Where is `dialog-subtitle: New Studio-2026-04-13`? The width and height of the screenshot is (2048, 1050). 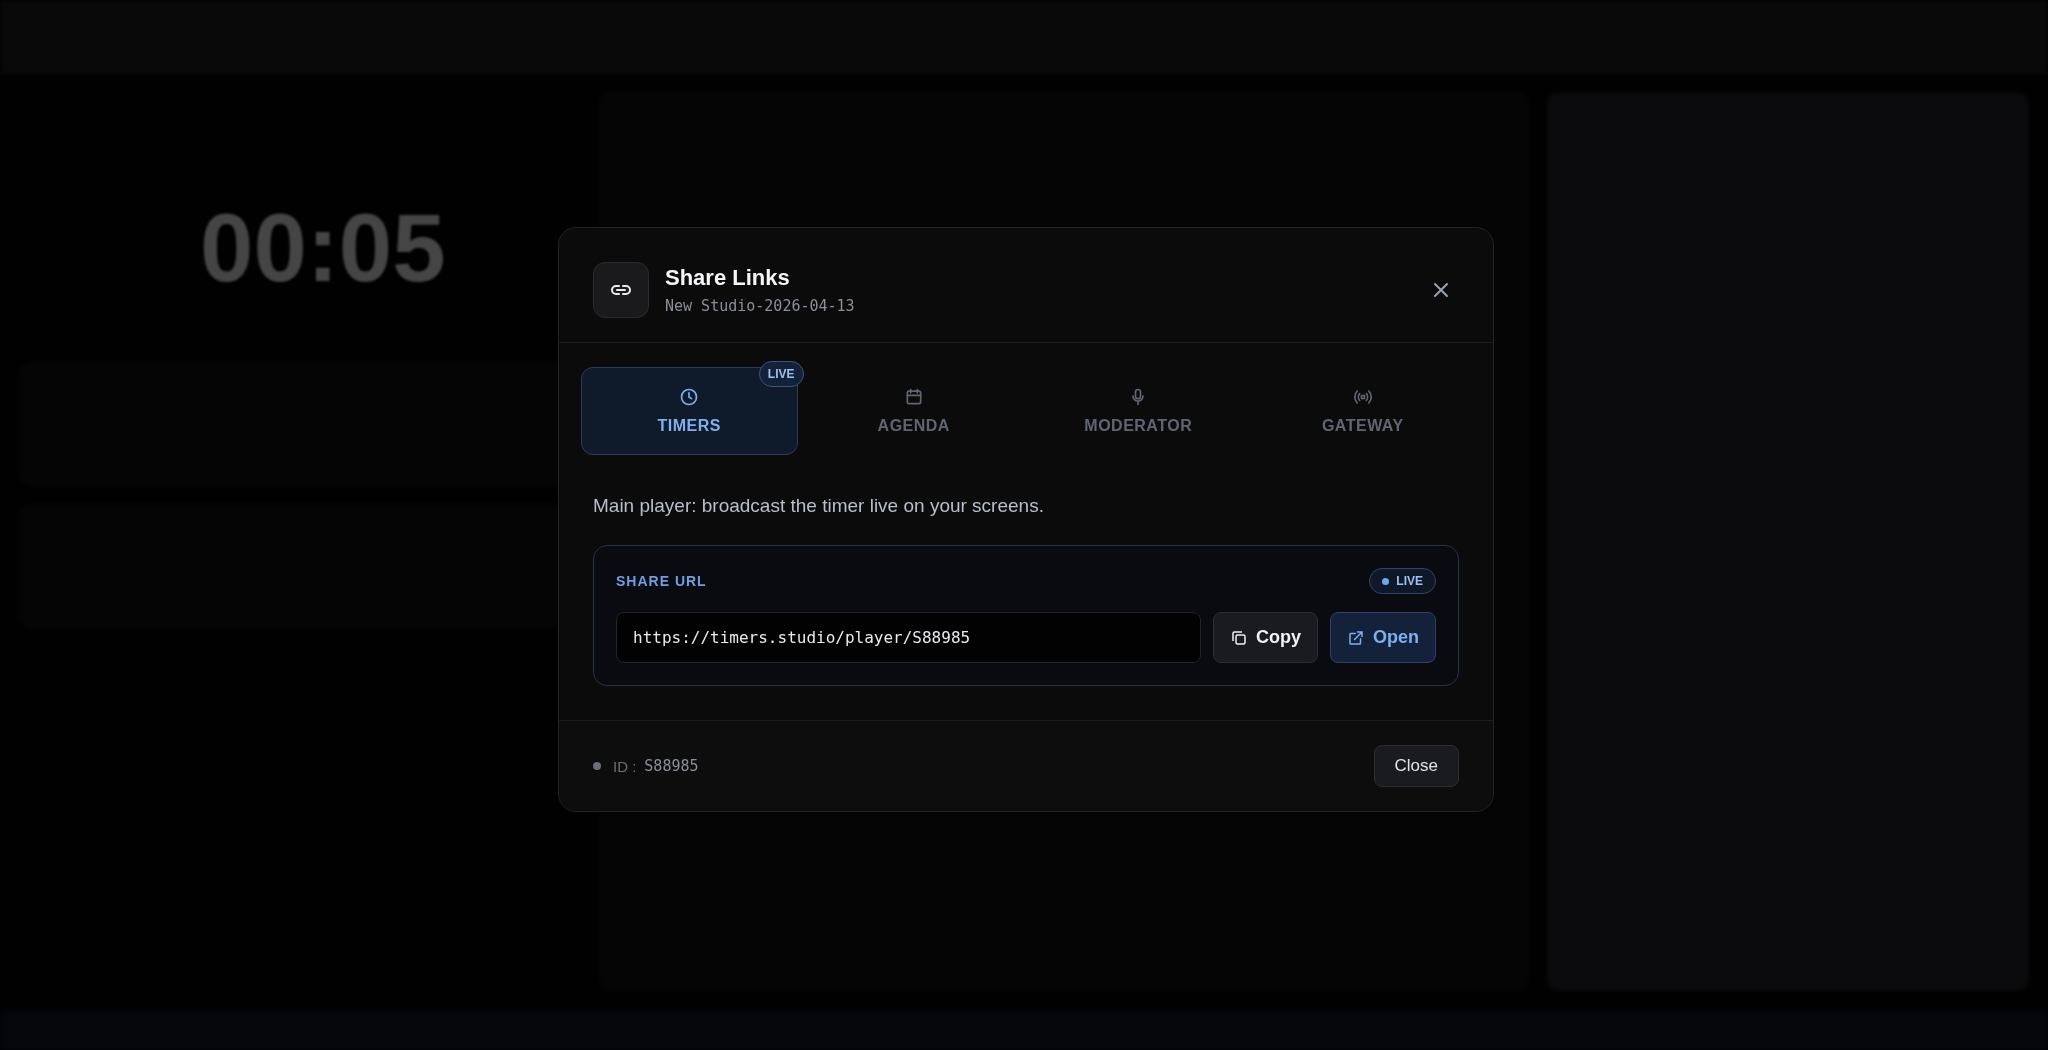 dialog-subtitle: New Studio-2026-04-13 is located at coordinates (760, 306).